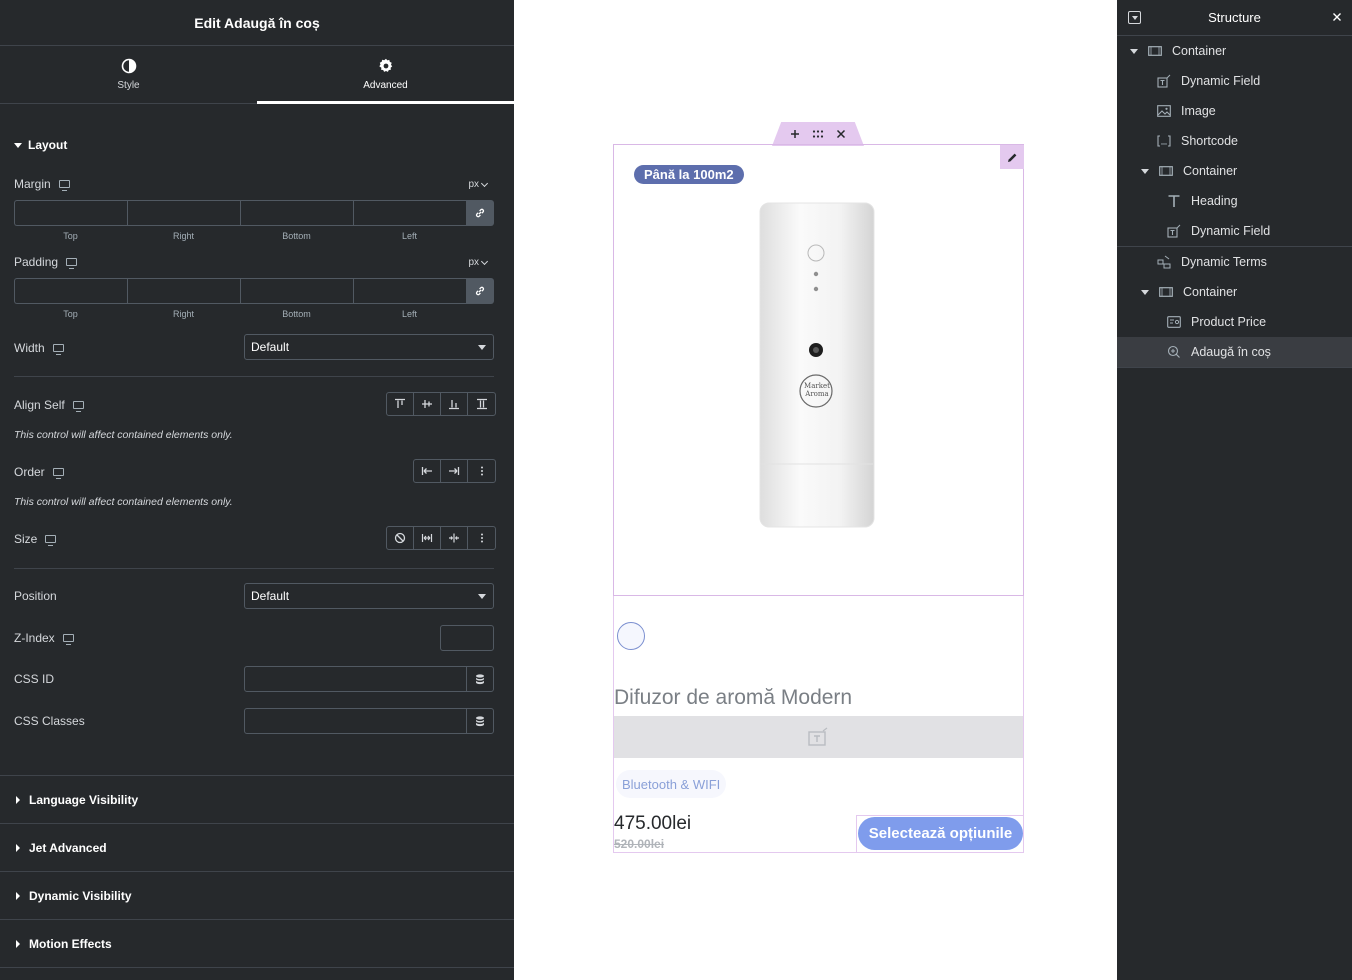 Image resolution: width=1352 pixels, height=980 pixels. What do you see at coordinates (817, 390) in the screenshot?
I see `product-logo-text: Market Aroma` at bounding box center [817, 390].